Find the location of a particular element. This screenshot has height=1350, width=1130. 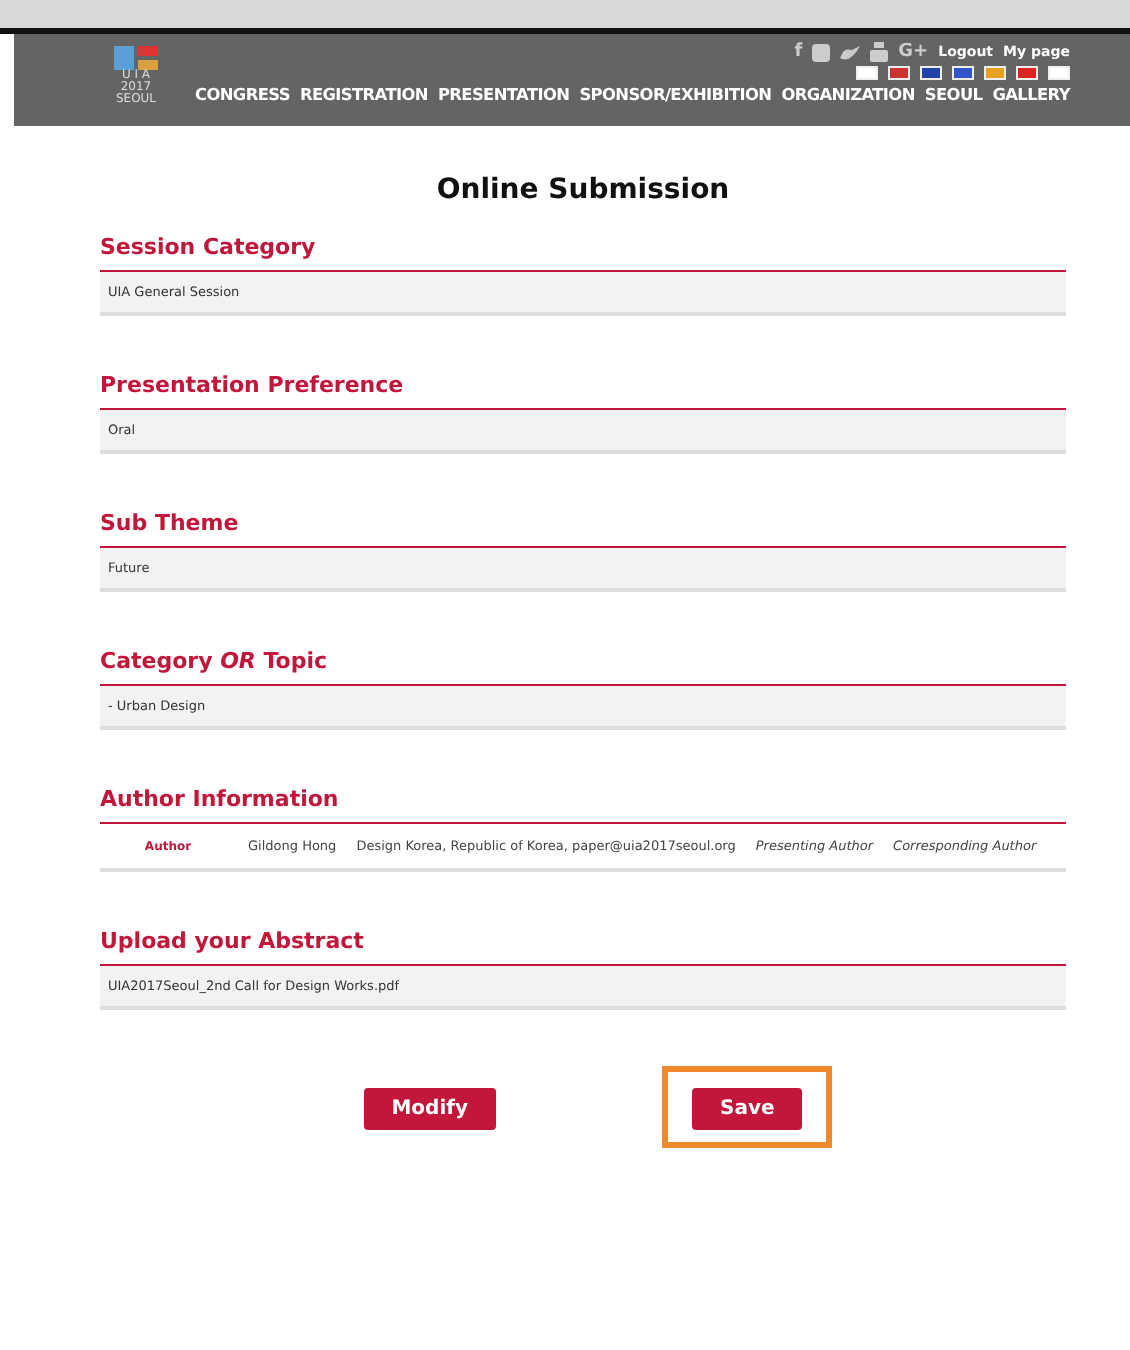

social-link: G+ is located at coordinates (913, 52).